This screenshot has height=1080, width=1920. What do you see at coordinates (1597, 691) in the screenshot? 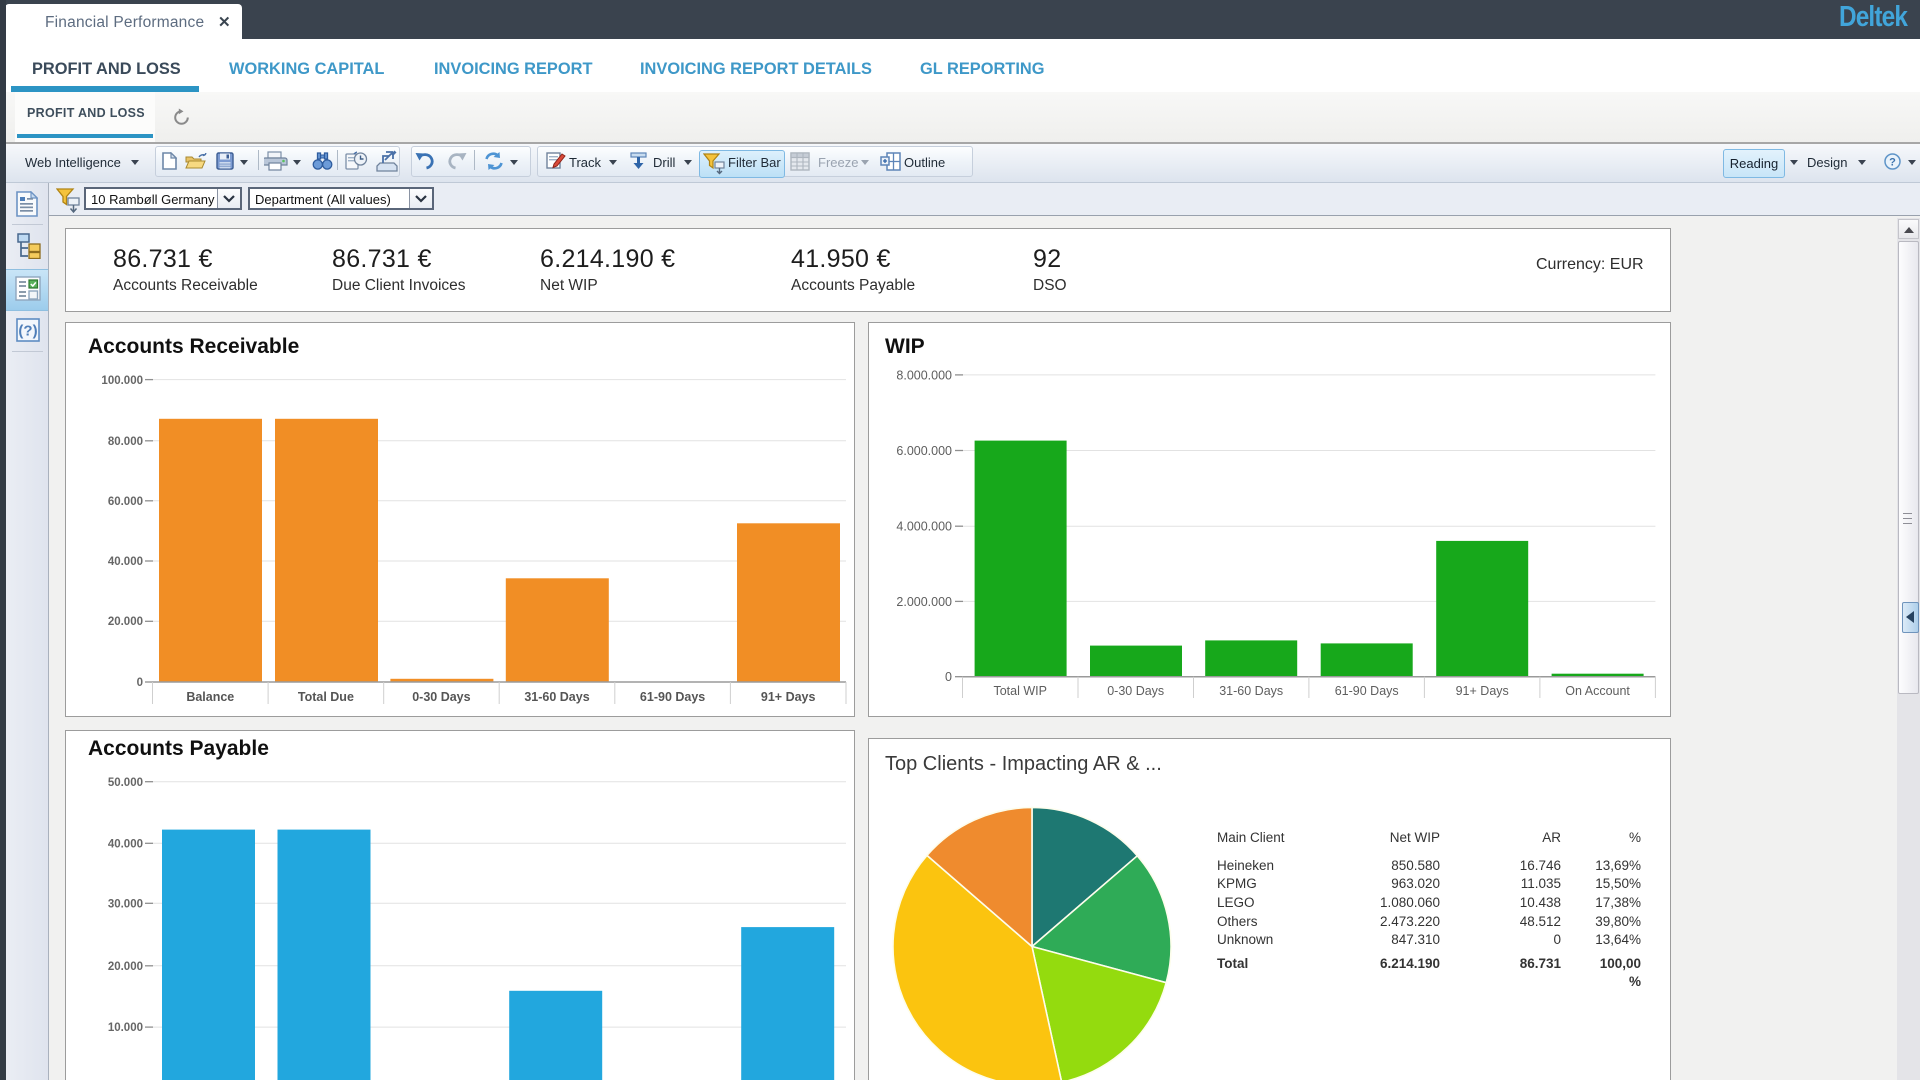
I see `svg-text: On Account` at bounding box center [1597, 691].